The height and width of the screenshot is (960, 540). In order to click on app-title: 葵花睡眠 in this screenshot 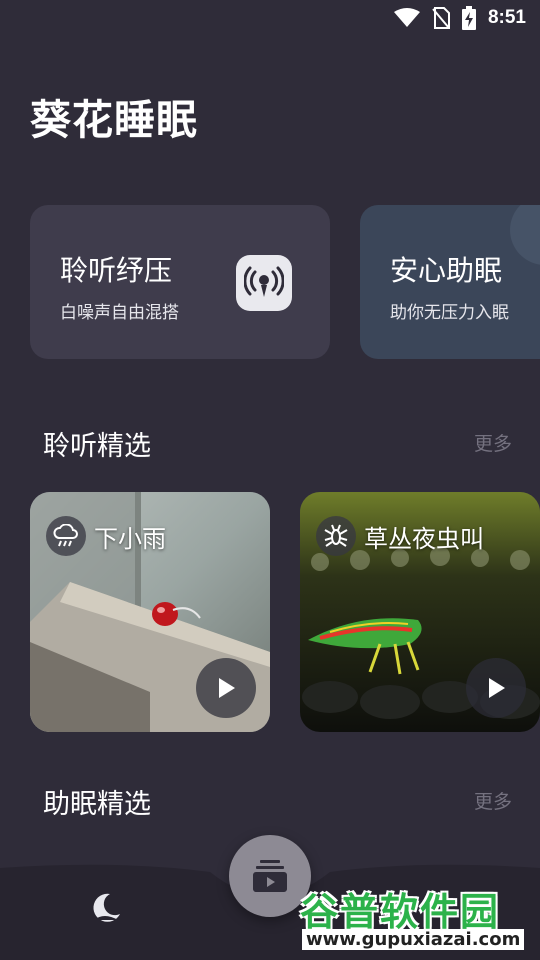, I will do `click(114, 120)`.